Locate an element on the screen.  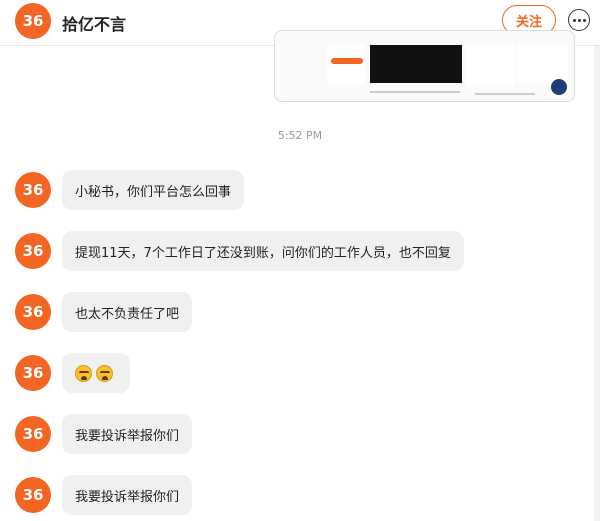
thumbnail-chart is located at coordinates (416, 64).